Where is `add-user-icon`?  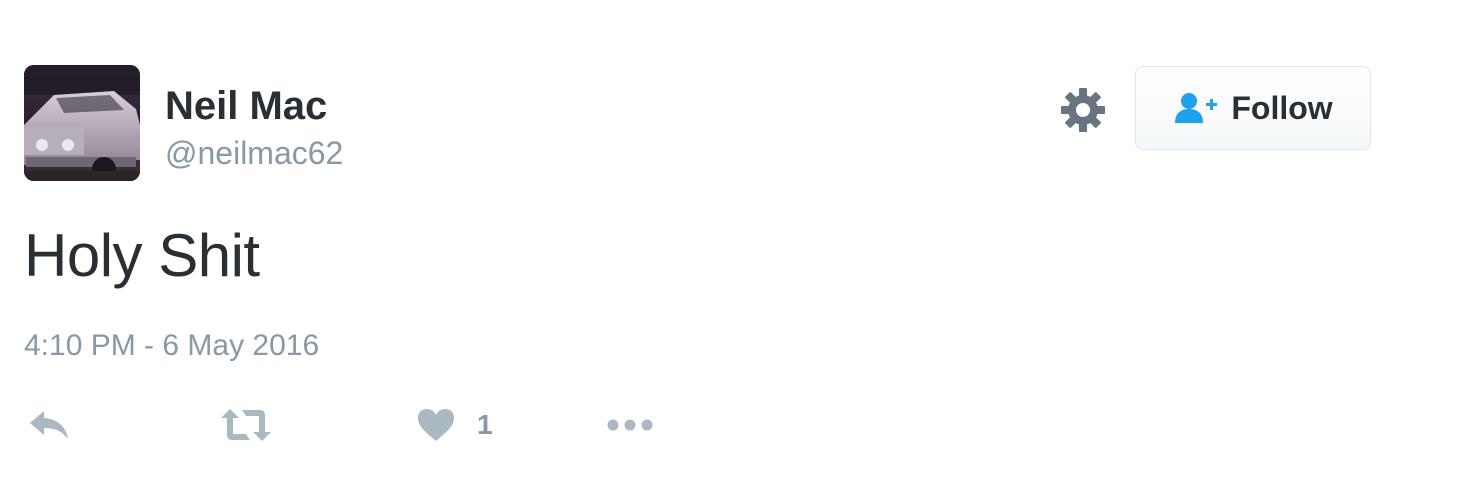
add-user-icon is located at coordinates (1196, 108).